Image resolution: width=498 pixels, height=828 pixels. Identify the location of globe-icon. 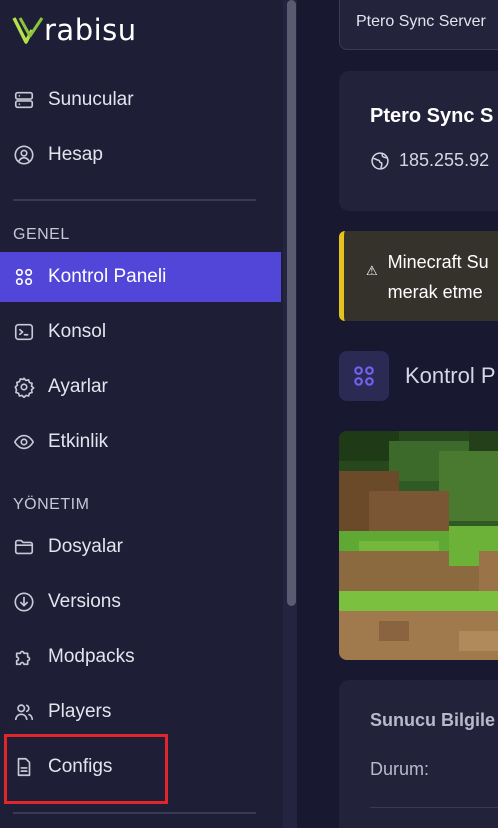
(380, 160).